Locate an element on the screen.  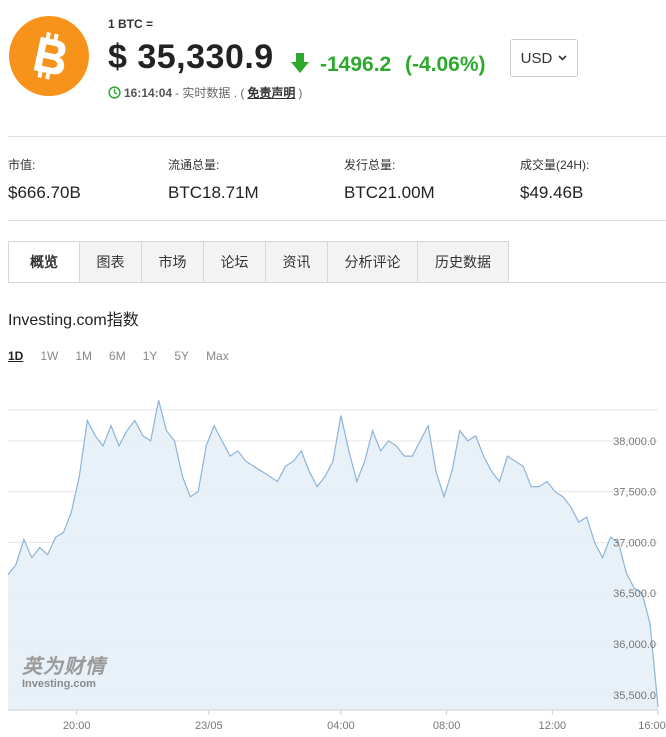
update-time-row: 16:14:04 - 实时数据 . ( 免责声明 ) is located at coordinates (205, 92).